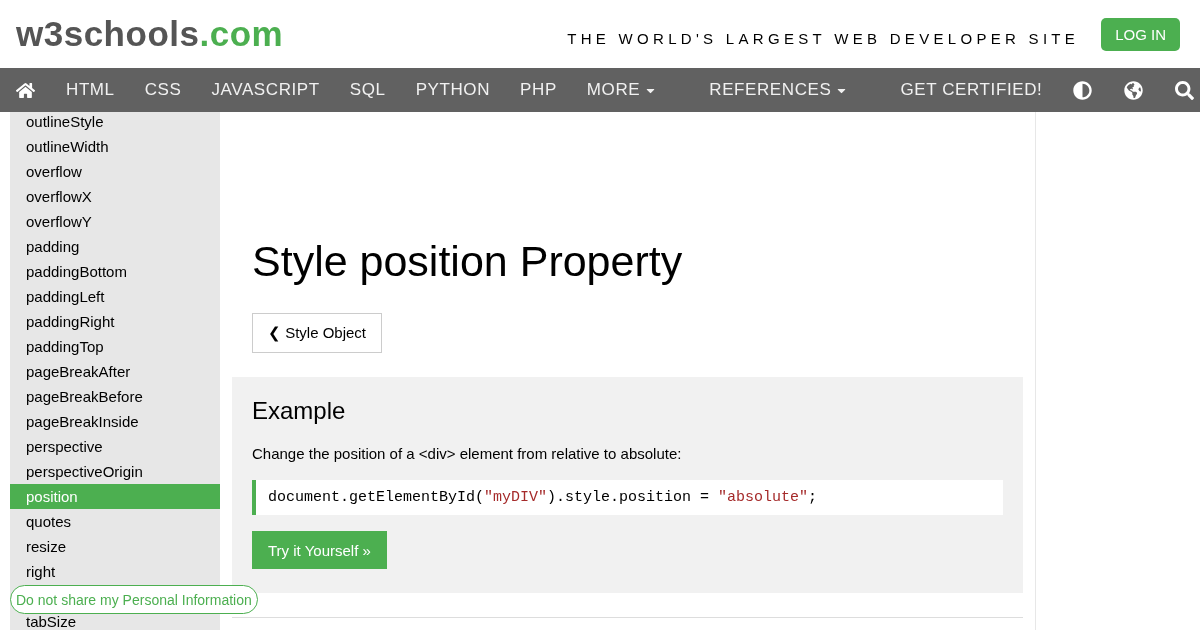  What do you see at coordinates (627, 497) in the screenshot?
I see `code-block: document.getElementById("myDIV").style.position = "absolute";` at bounding box center [627, 497].